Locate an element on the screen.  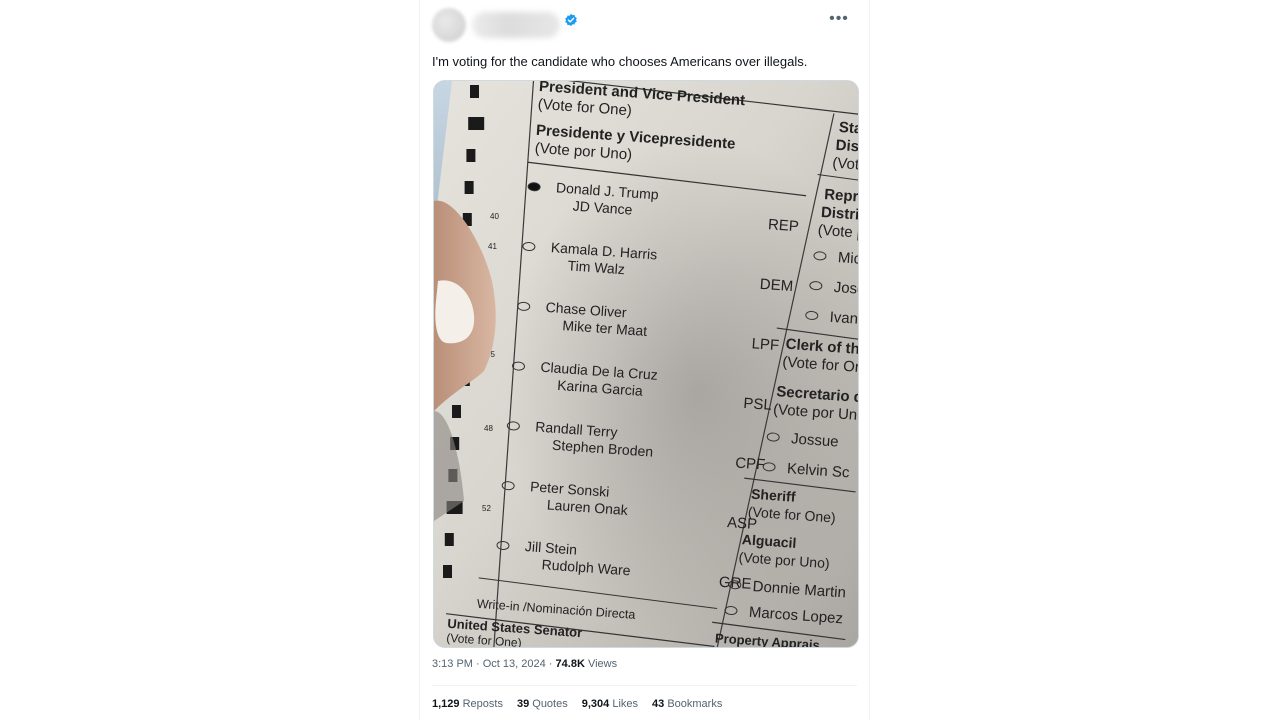
reposts-count: 1,129 is located at coordinates (446, 704).